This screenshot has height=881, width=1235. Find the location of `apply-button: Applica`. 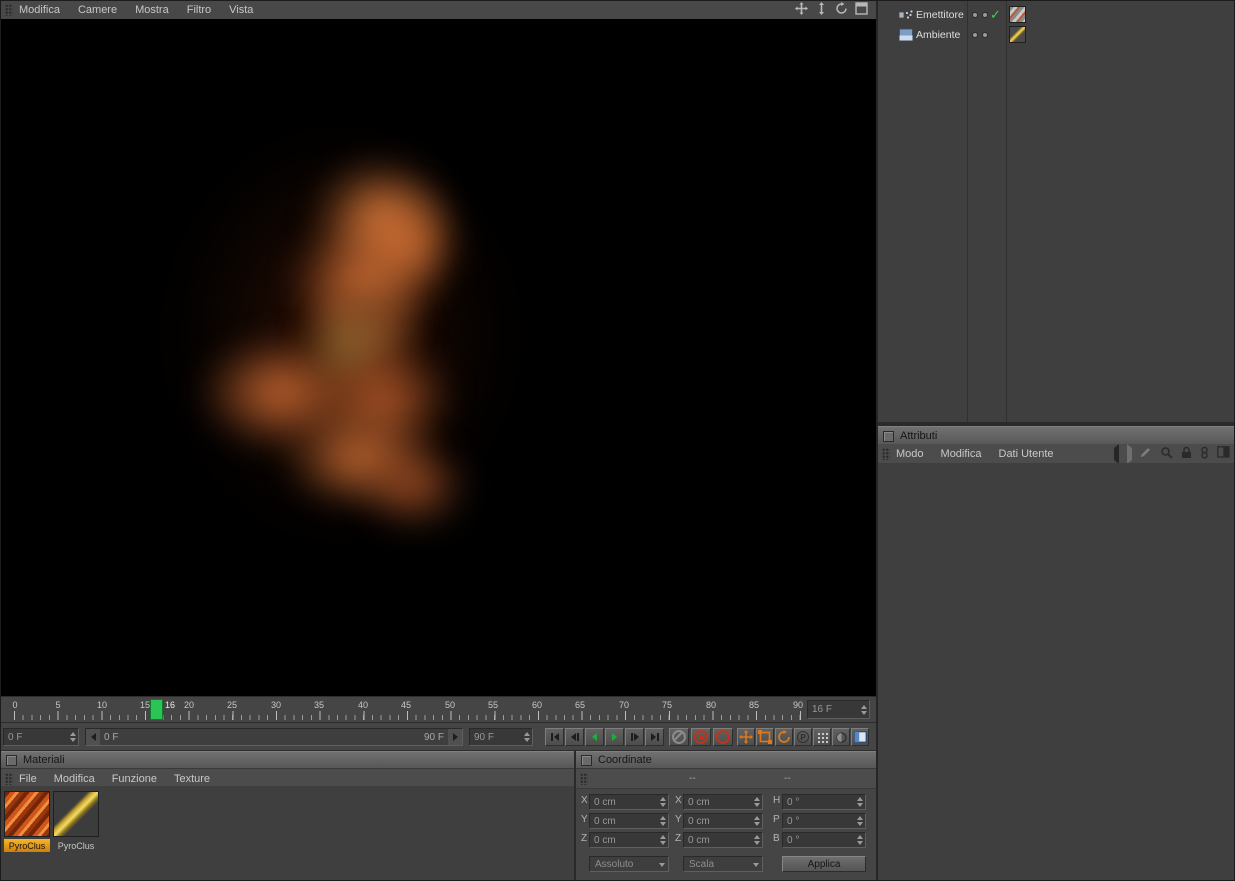

apply-button: Applica is located at coordinates (824, 864).